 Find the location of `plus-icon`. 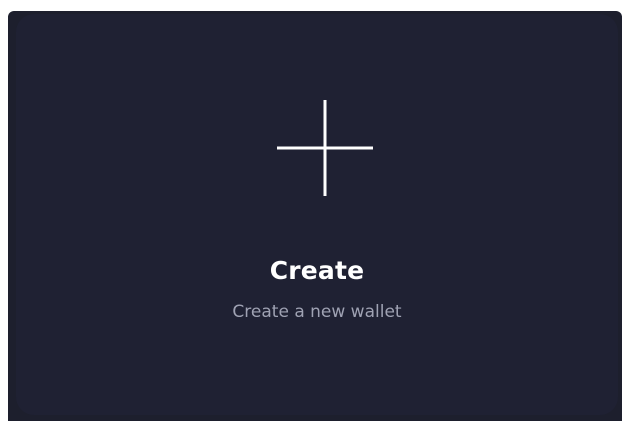

plus-icon is located at coordinates (325, 148).